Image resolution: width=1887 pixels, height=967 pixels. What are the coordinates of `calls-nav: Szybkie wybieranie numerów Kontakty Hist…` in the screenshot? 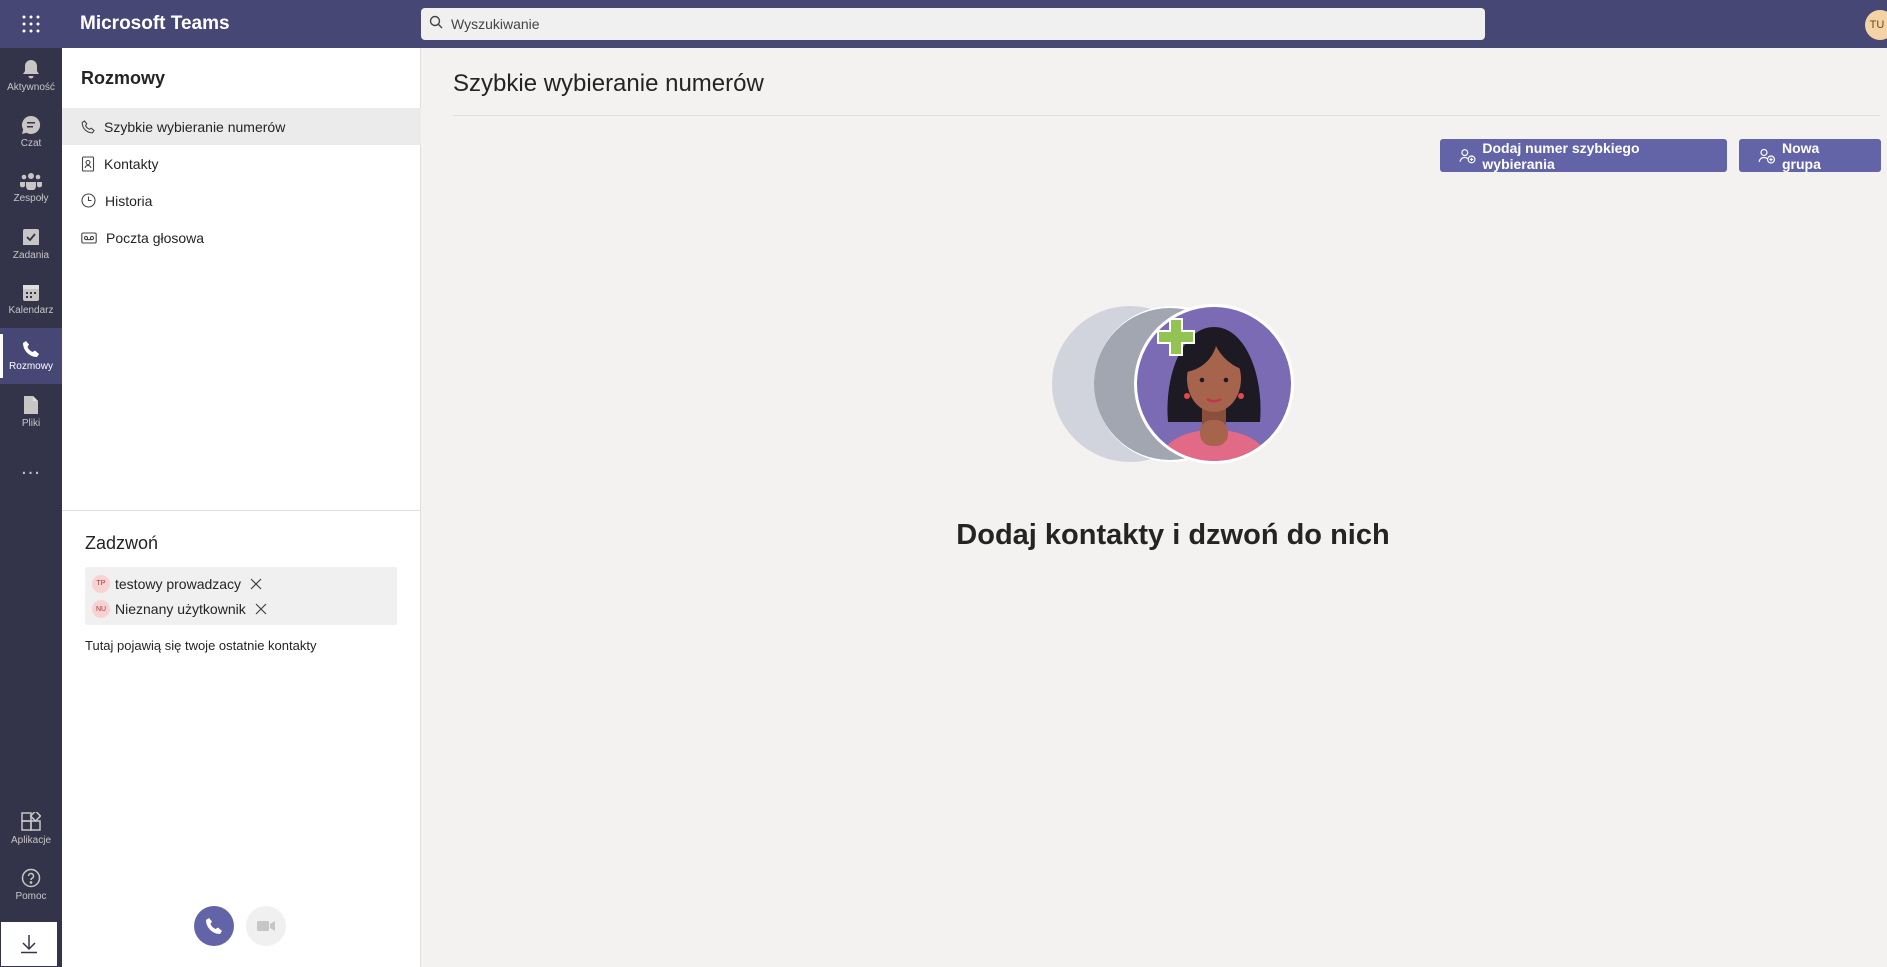 It's located at (241, 182).